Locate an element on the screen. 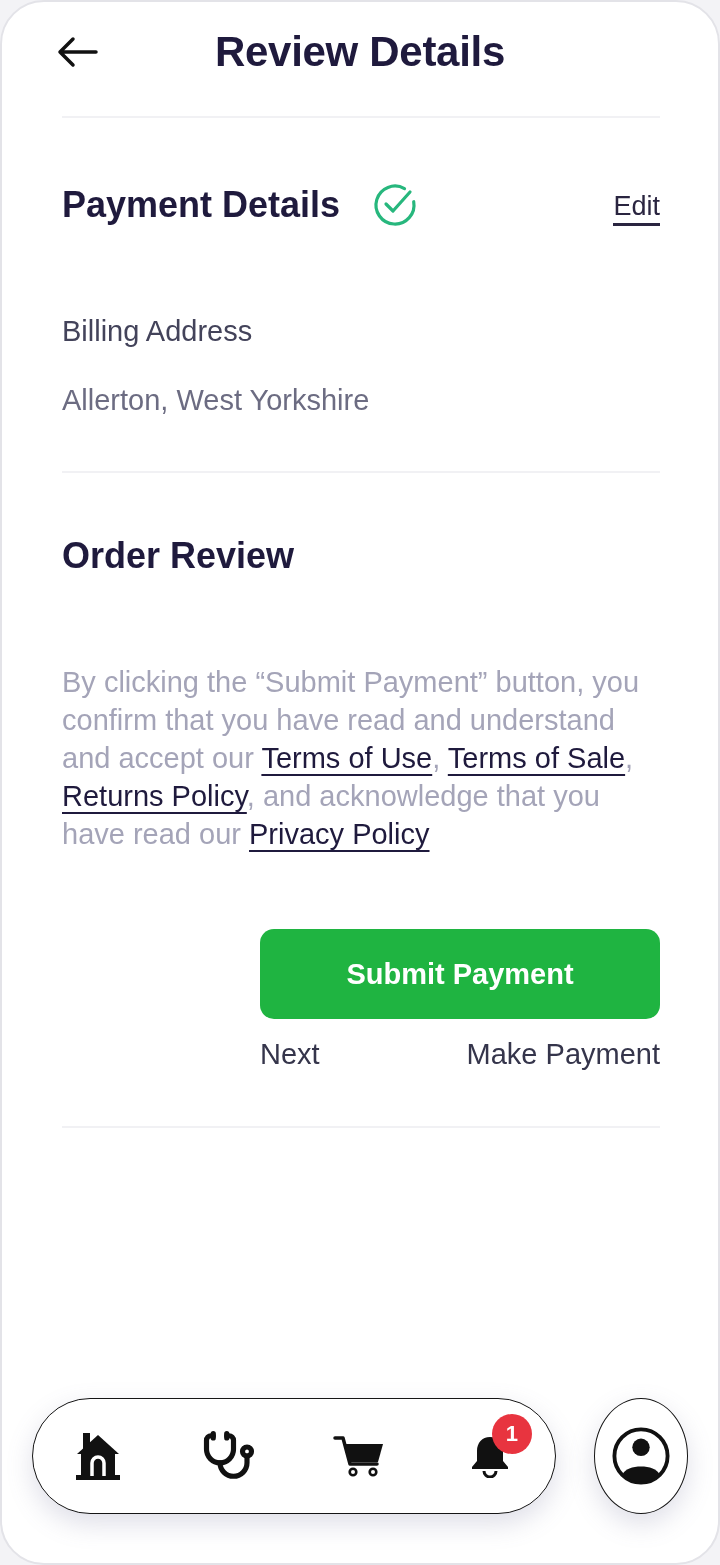 This screenshot has height=1565, width=720. caption-text: Next is located at coordinates (290, 1054).